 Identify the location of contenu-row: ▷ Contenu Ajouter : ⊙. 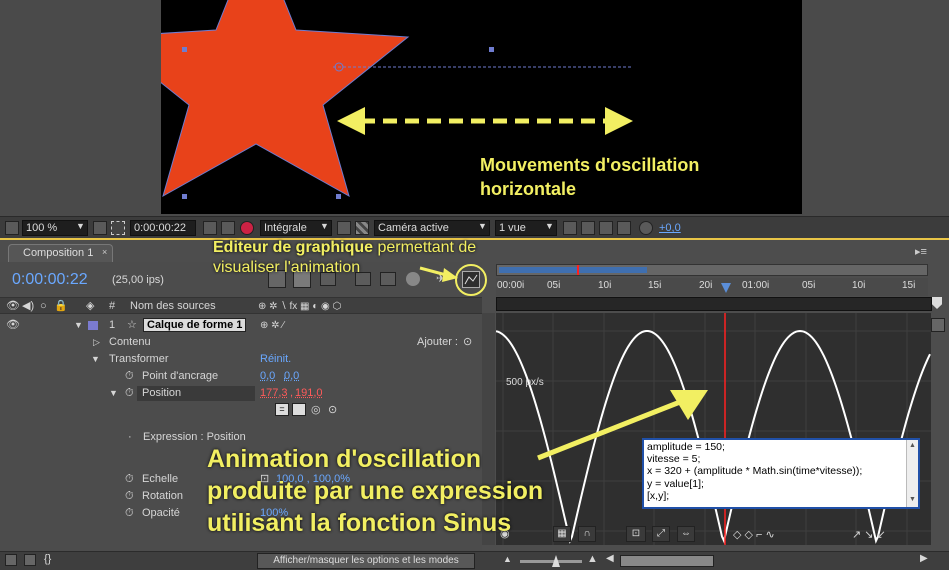
(241, 342).